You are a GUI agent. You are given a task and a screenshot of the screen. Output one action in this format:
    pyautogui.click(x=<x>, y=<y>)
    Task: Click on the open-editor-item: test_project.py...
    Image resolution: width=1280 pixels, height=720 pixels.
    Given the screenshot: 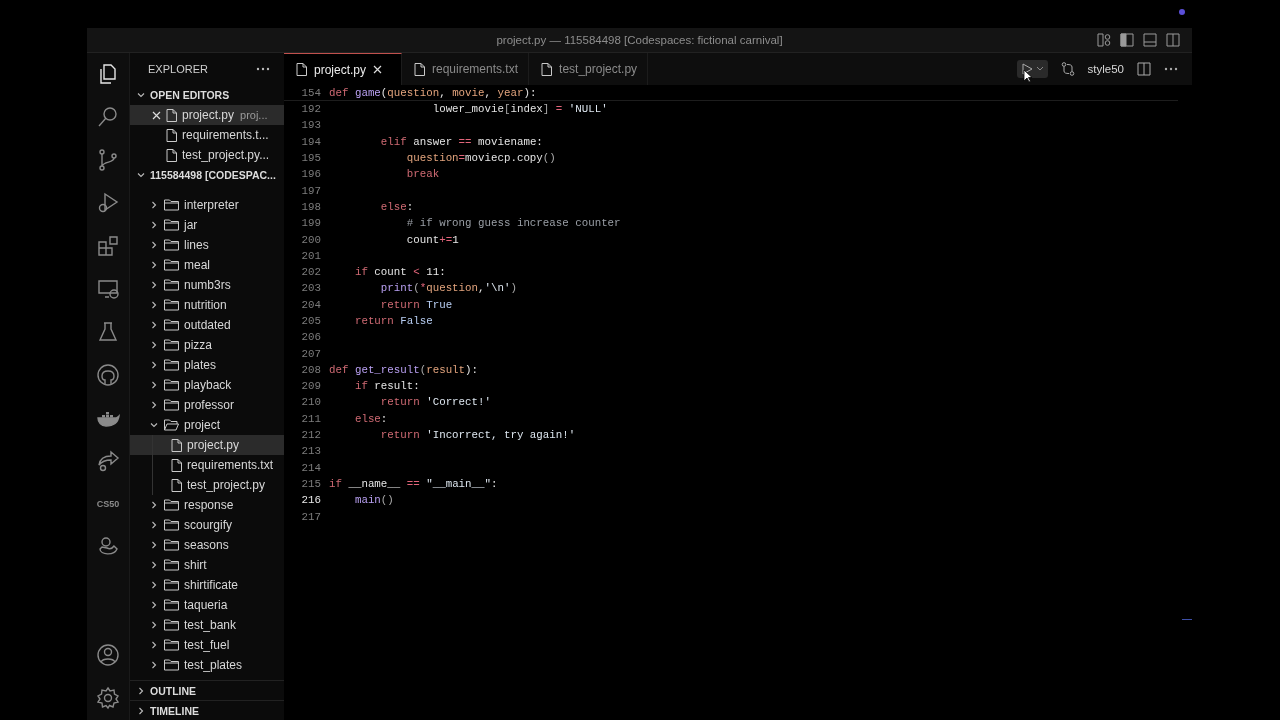 What is the action you would take?
    pyautogui.click(x=207, y=155)
    